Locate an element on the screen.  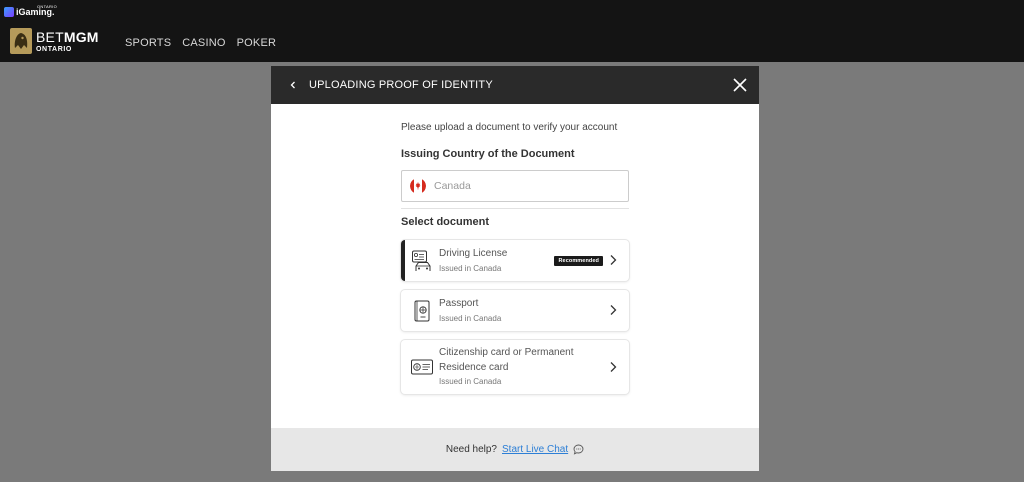
igaming-logo: iGaming. ONTARIO is located at coordinates (31, 12).